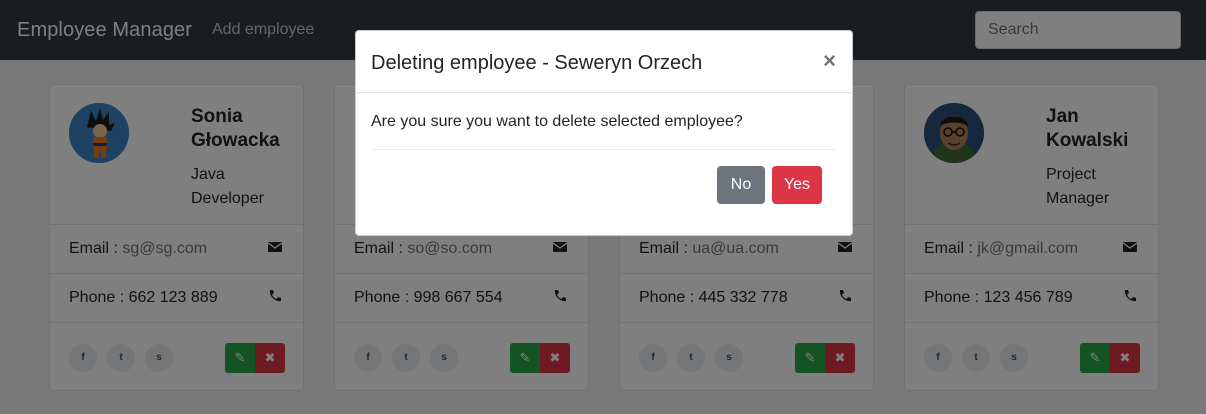 The height and width of the screenshot is (414, 1206). Describe the element at coordinates (604, 149) in the screenshot. I see `modal-divider` at that location.